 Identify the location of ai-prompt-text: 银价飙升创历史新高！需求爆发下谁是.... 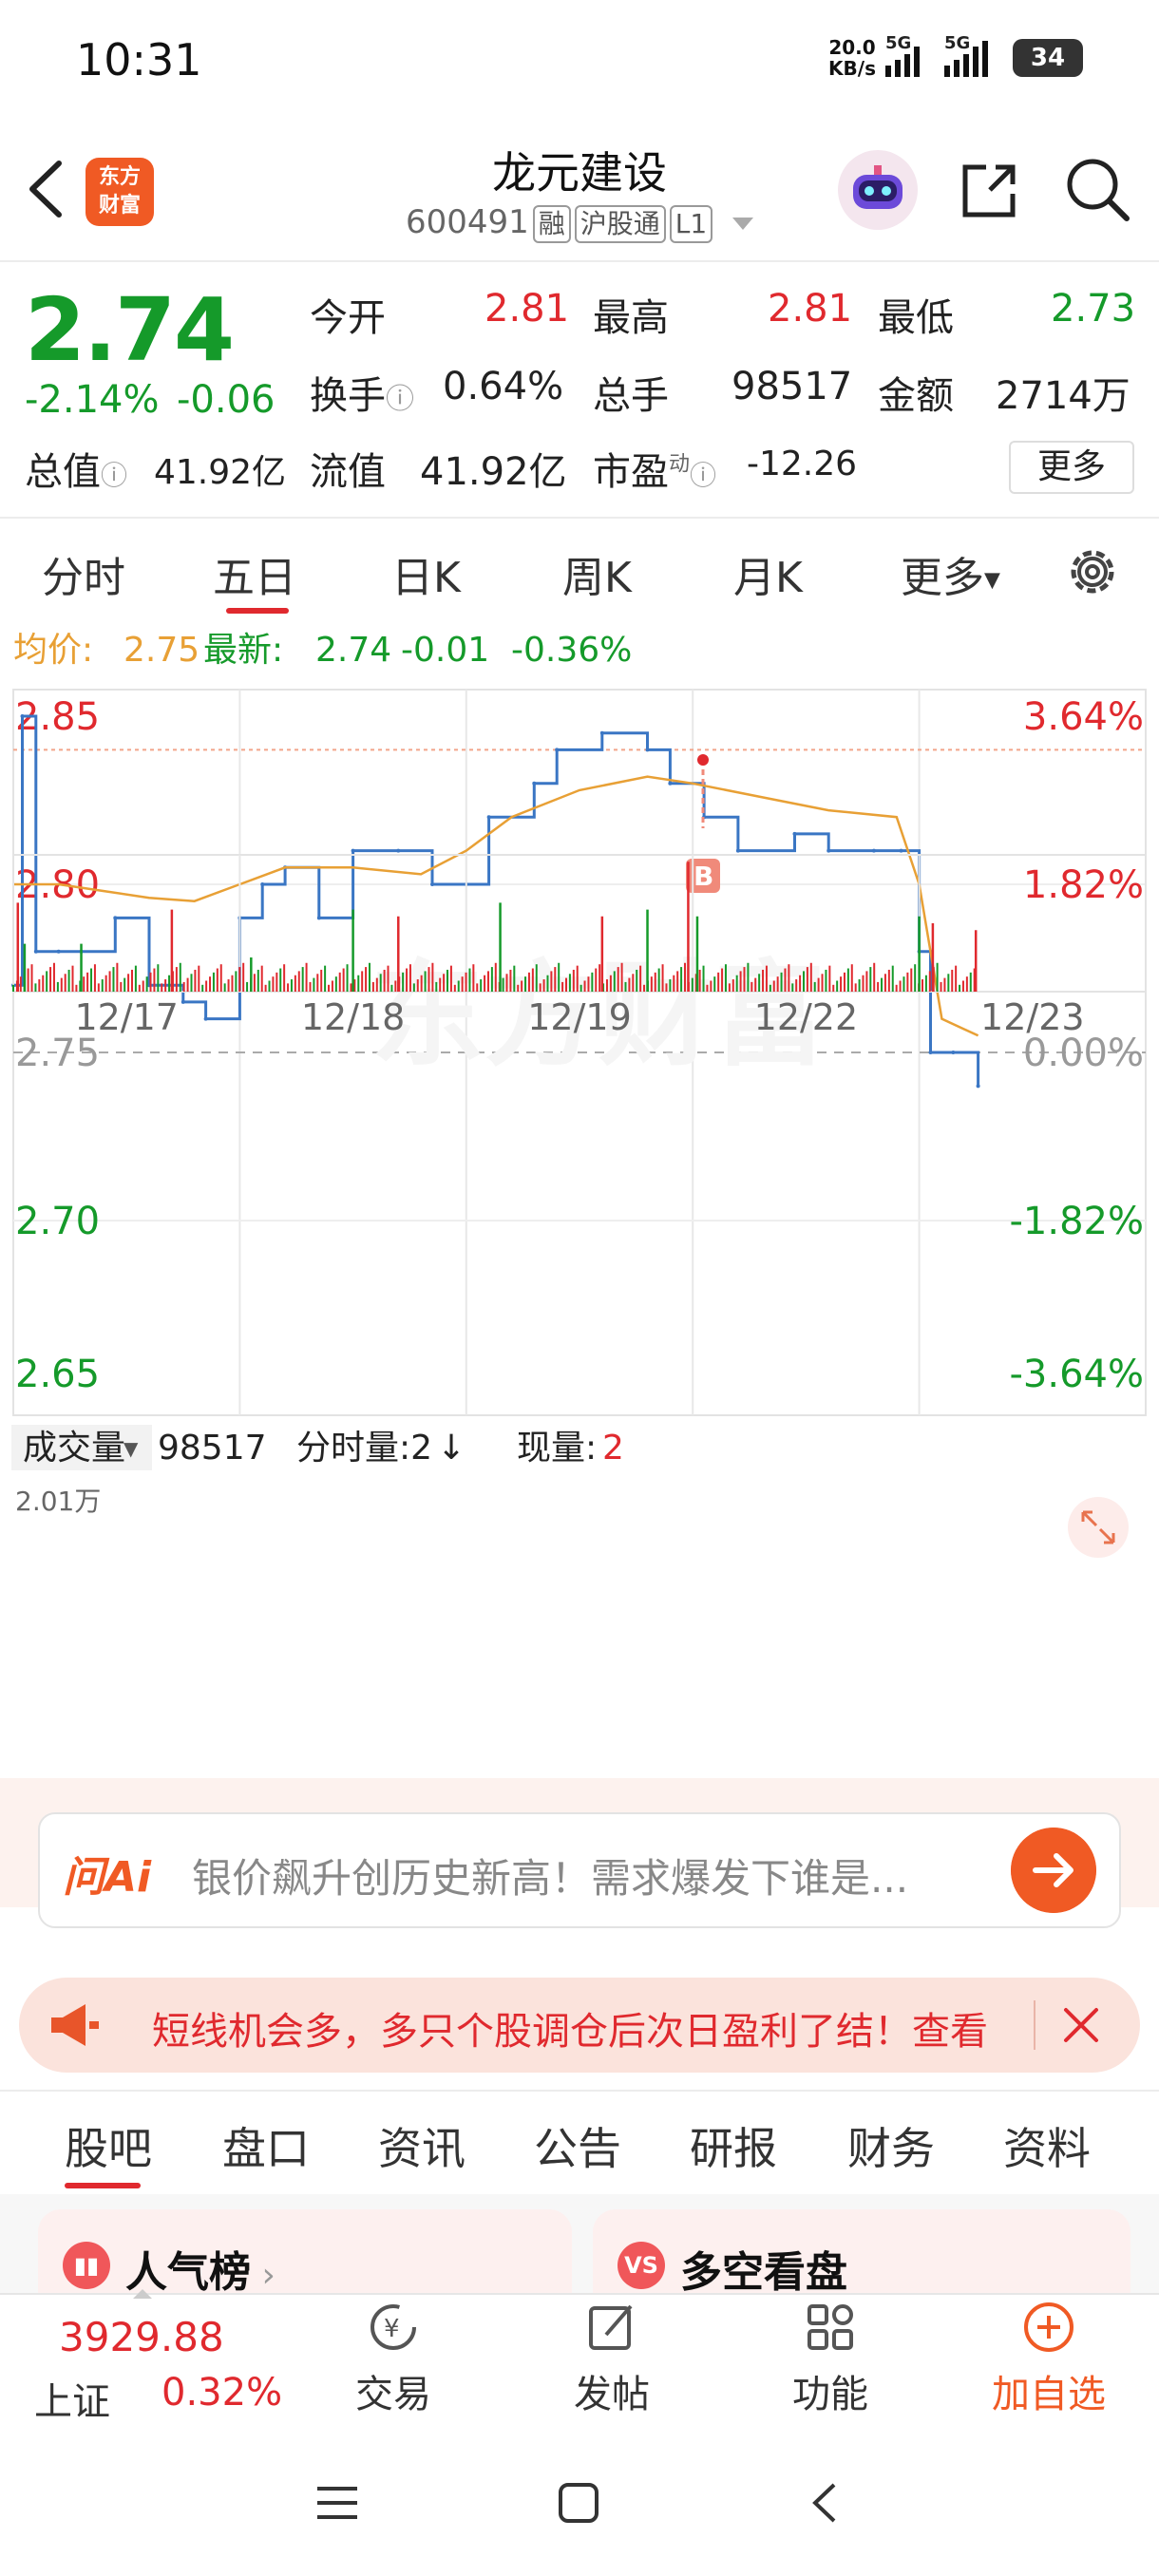
(591, 1875).